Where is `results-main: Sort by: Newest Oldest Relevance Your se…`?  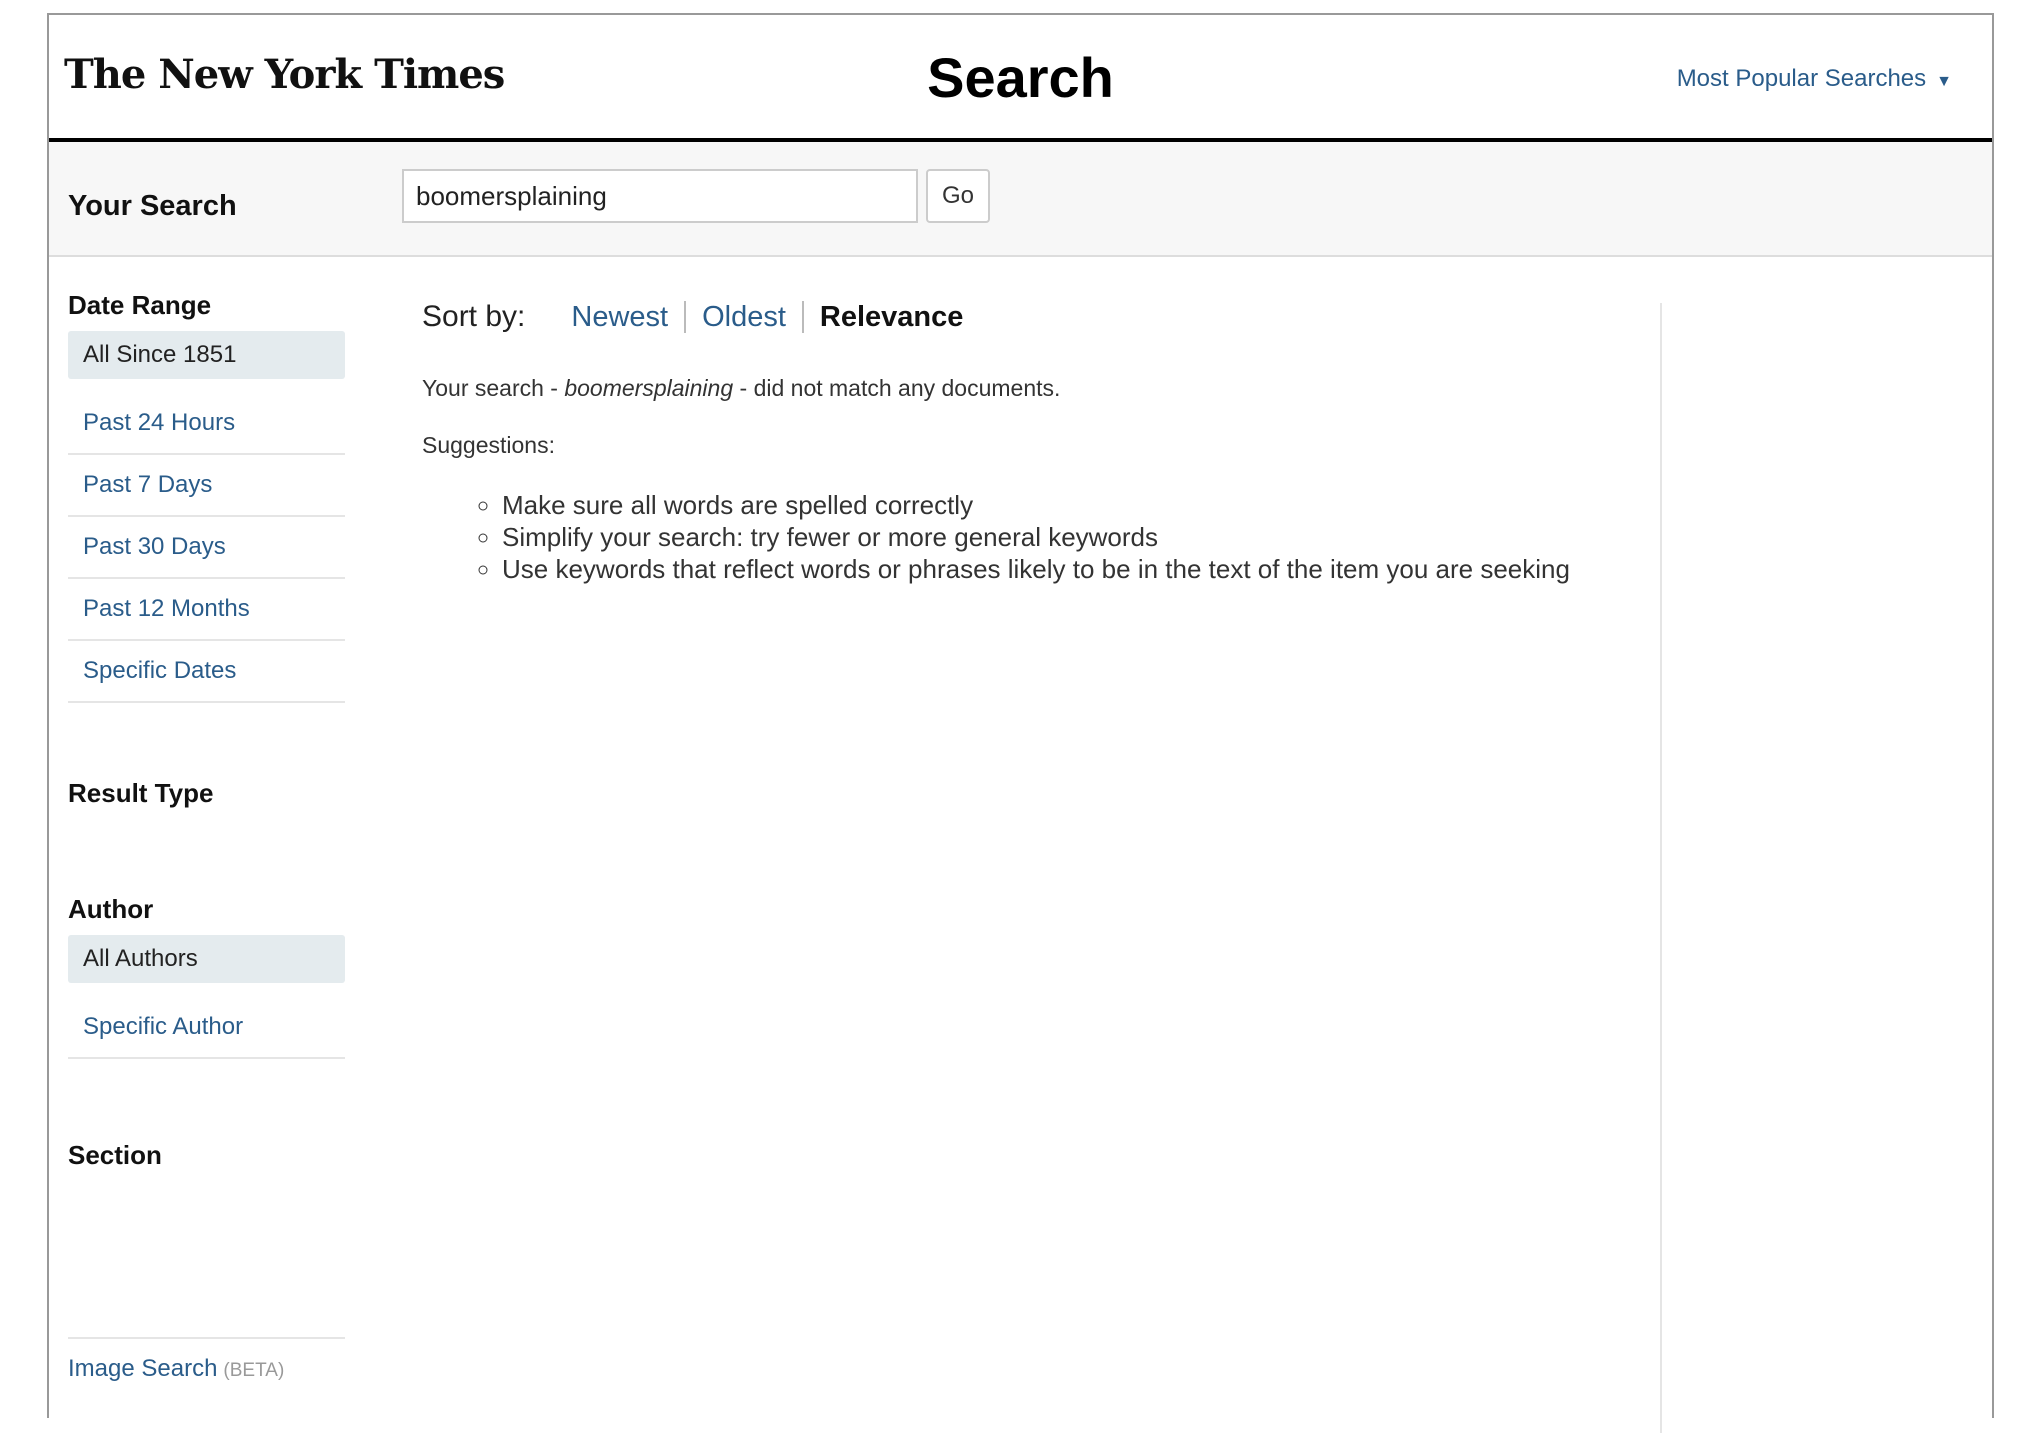 results-main: Sort by: Newest Oldest Relevance Your se… is located at coordinates (997, 441).